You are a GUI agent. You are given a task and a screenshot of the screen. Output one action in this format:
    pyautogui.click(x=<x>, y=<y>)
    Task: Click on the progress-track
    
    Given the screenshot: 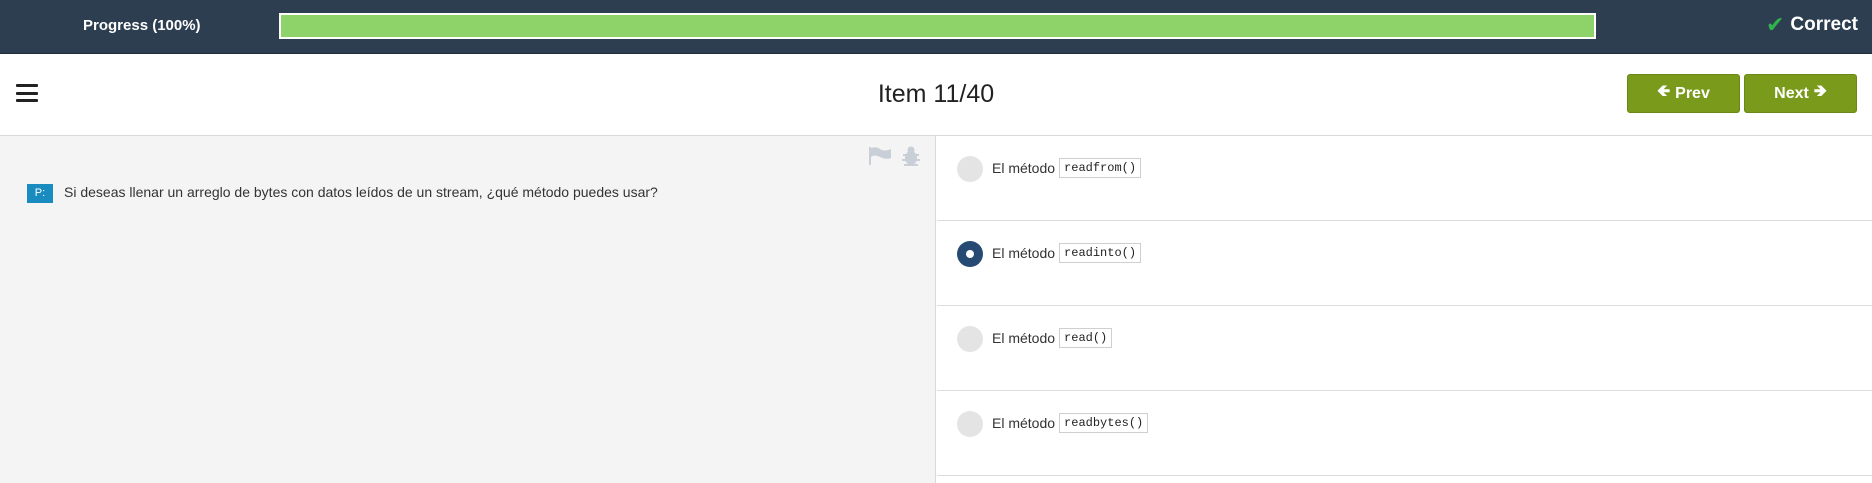 What is the action you would take?
    pyautogui.click(x=937, y=26)
    